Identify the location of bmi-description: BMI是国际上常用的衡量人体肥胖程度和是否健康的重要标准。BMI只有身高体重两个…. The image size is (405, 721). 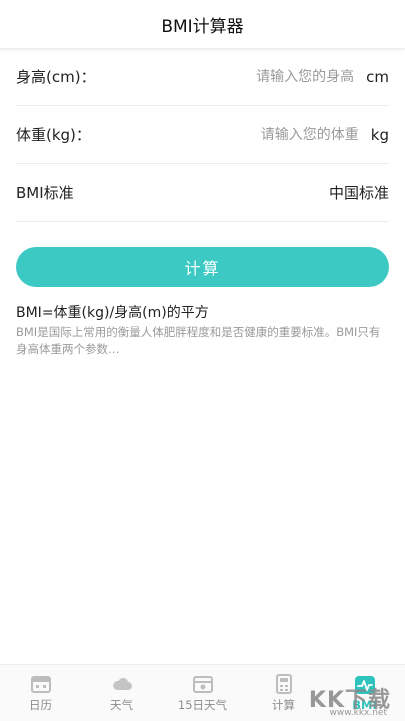
(198, 340).